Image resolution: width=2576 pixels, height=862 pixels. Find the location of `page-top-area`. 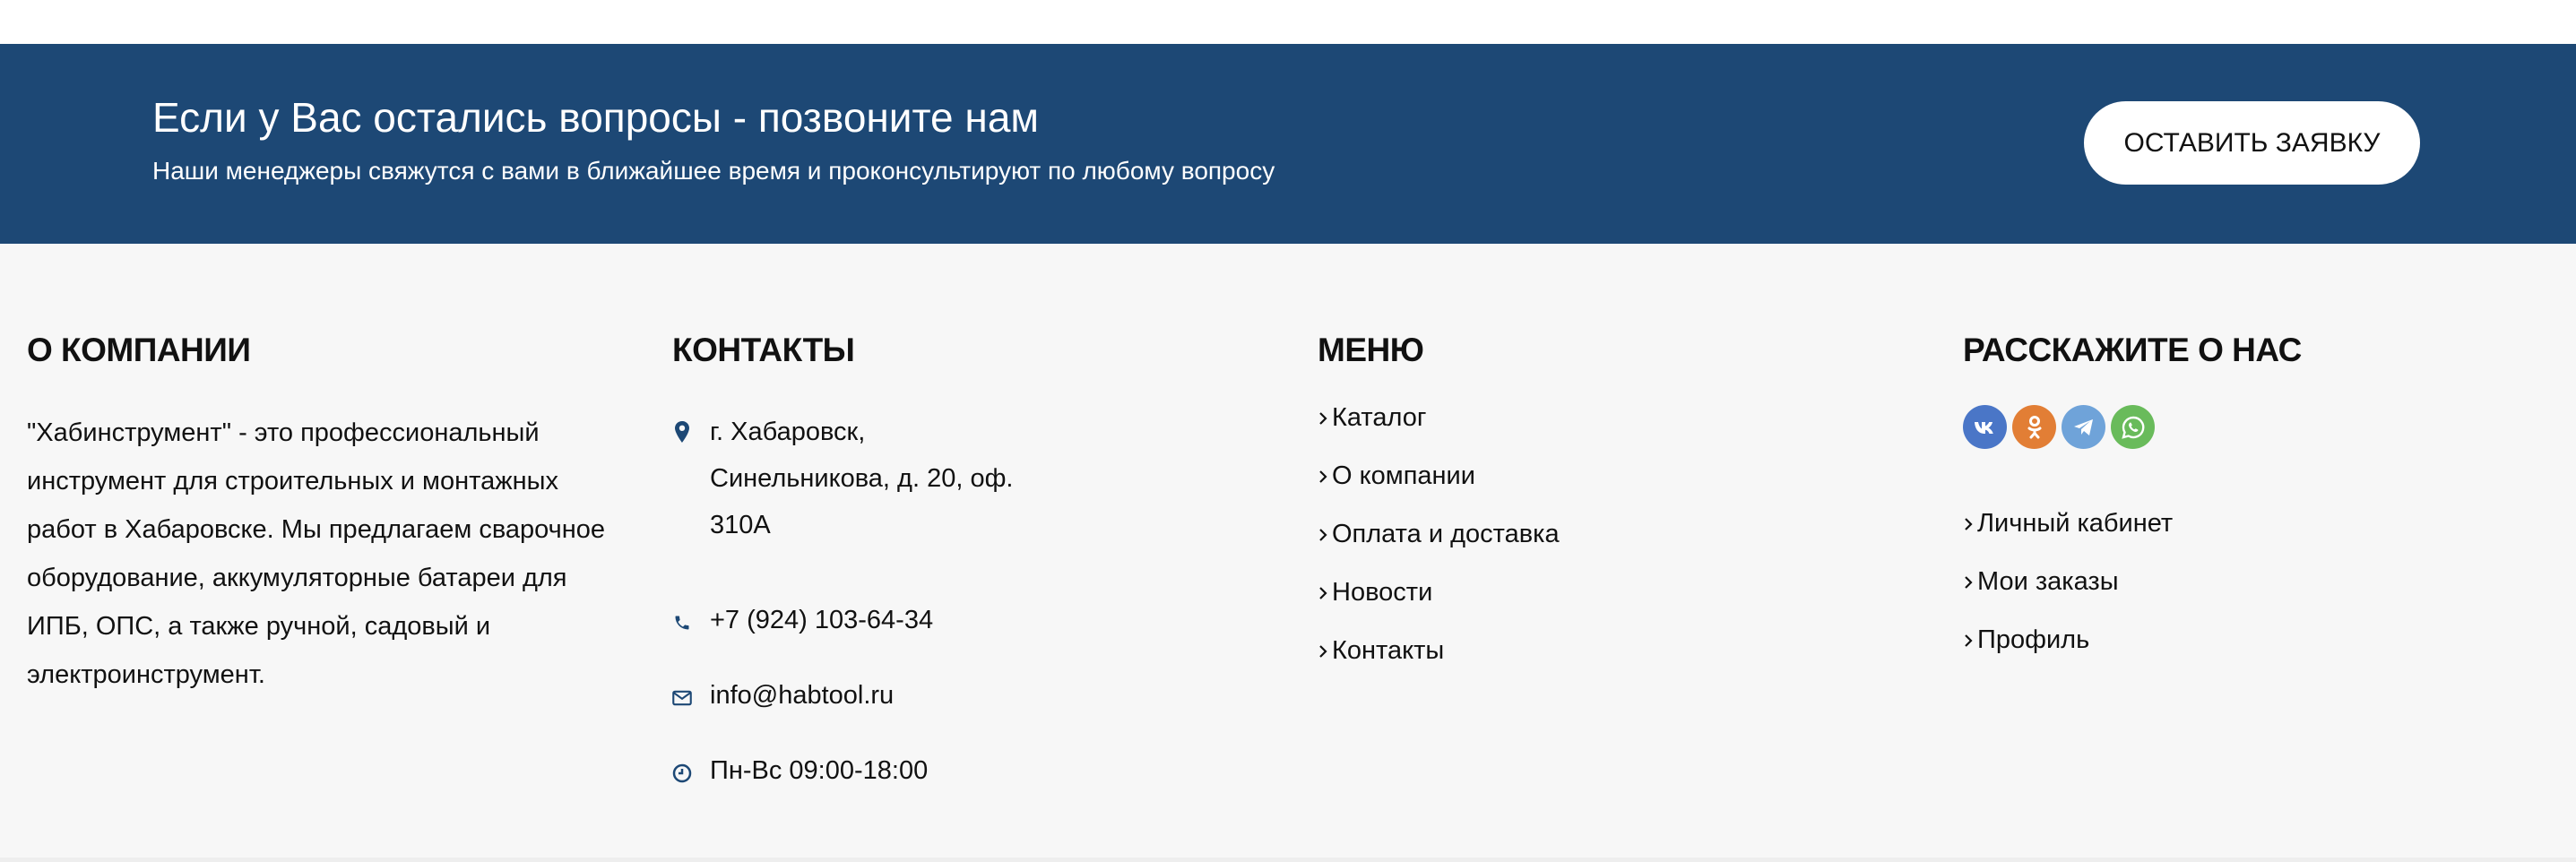

page-top-area is located at coordinates (1288, 22).